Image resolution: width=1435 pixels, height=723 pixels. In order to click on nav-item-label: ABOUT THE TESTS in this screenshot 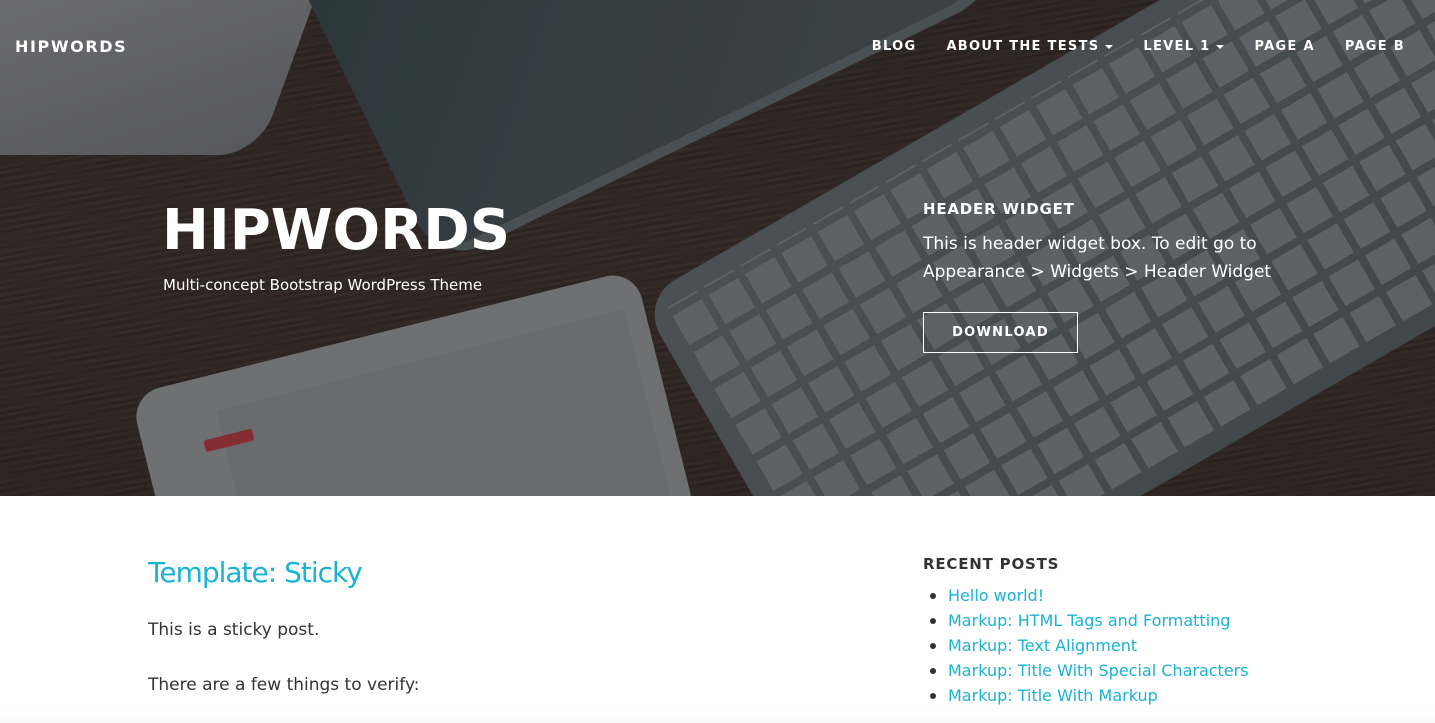, I will do `click(1023, 46)`.